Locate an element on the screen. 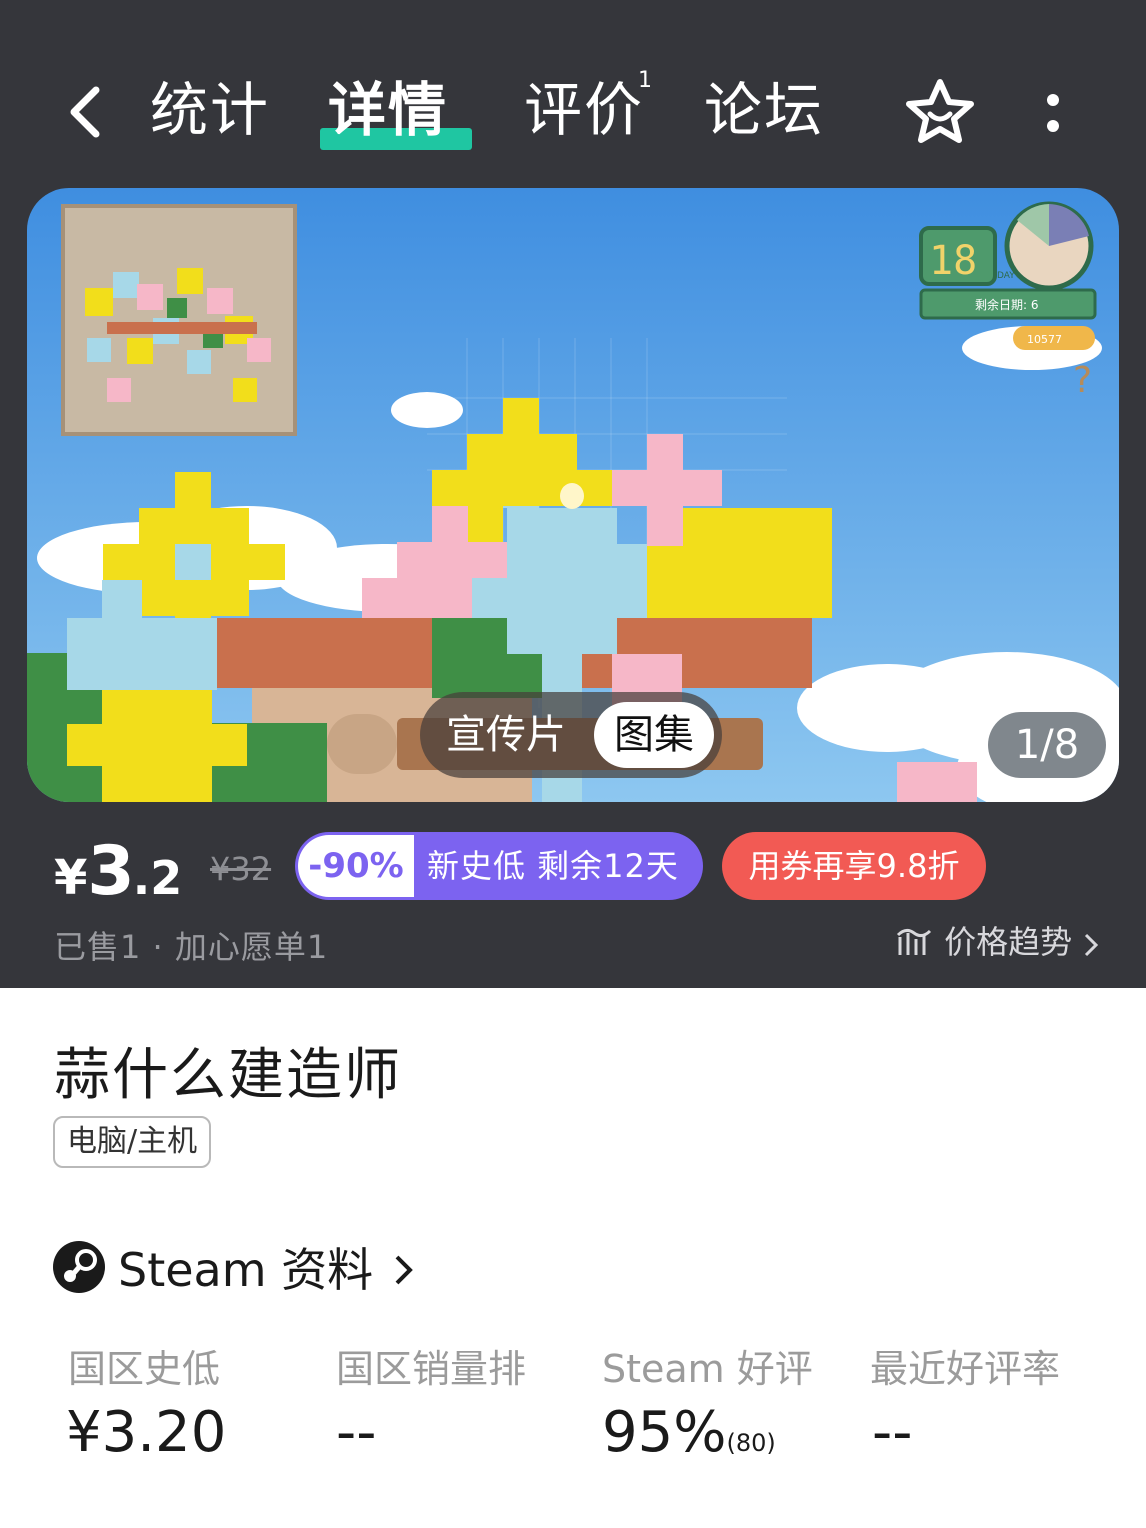  tab-reviews: 评价 is located at coordinates (584, 110).